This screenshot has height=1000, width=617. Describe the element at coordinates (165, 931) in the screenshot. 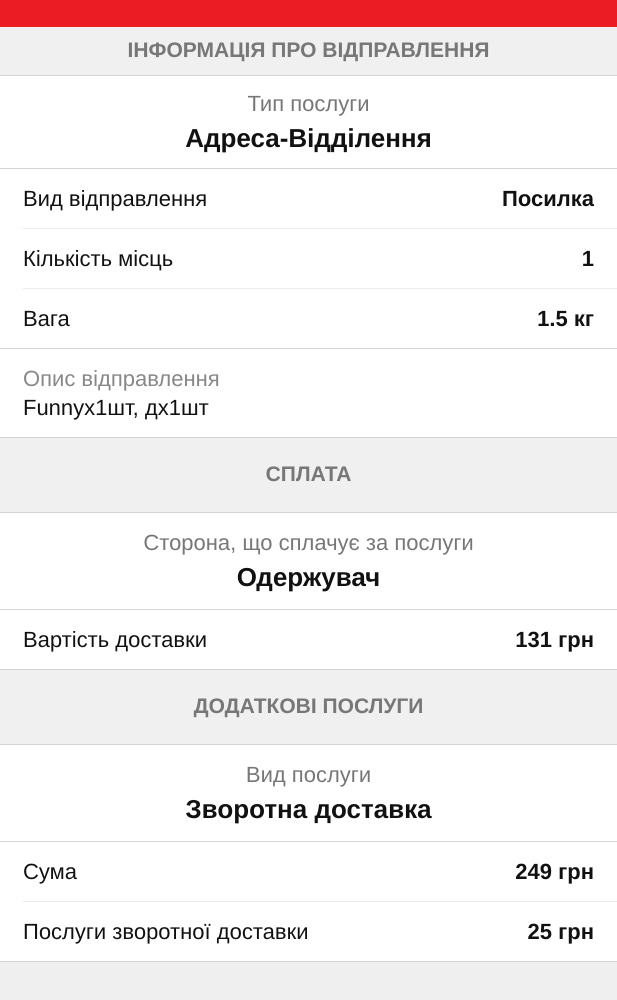

I see `field-label: Послуги зворотної доставки` at that location.